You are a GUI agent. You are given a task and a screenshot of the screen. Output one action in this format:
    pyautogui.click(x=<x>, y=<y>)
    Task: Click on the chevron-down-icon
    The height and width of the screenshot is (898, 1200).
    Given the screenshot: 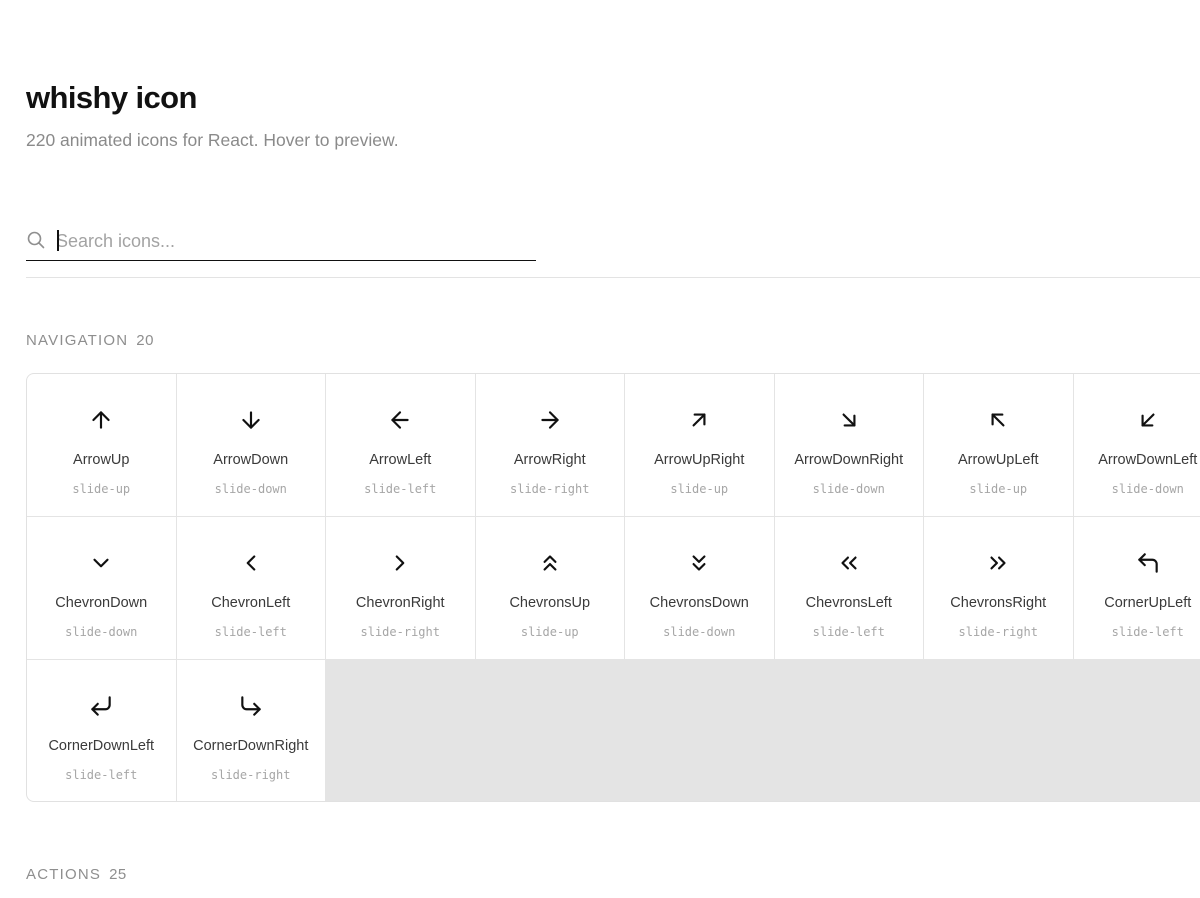 What is the action you would take?
    pyautogui.click(x=101, y=563)
    